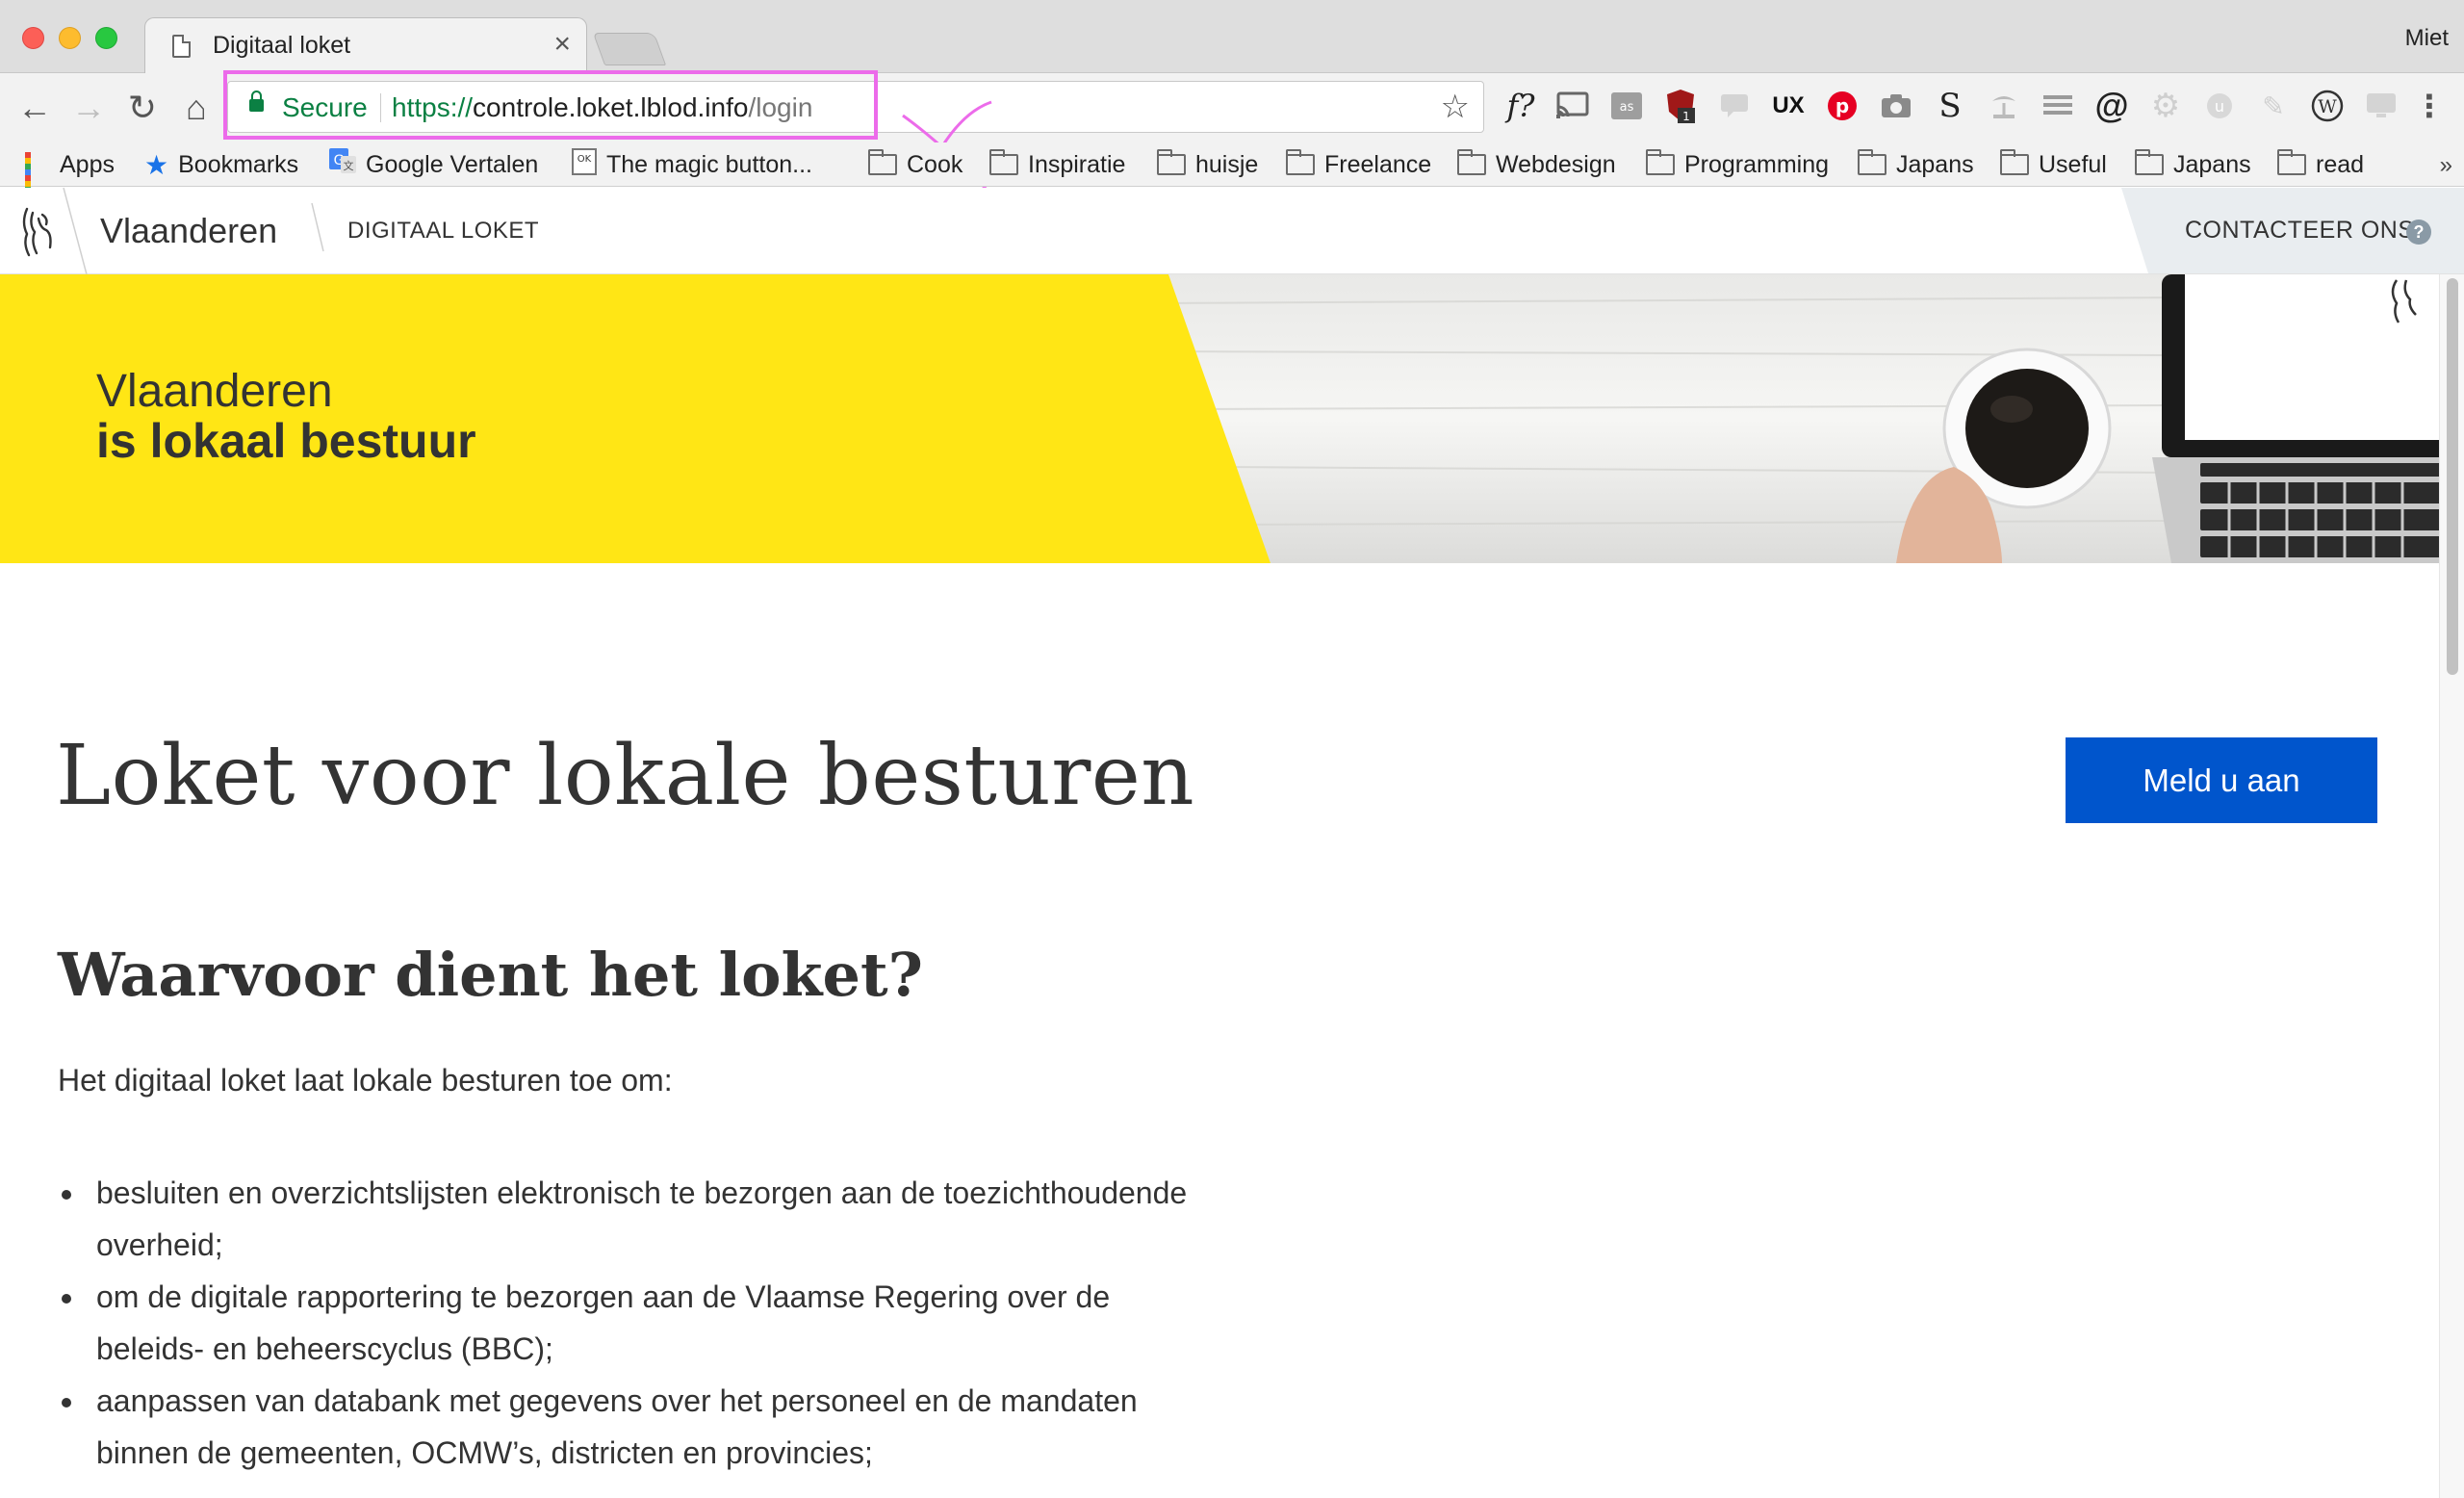 Image resolution: width=2464 pixels, height=1498 pixels. Describe the element at coordinates (550, 105) in the screenshot. I see `url-highlight-annotation` at that location.